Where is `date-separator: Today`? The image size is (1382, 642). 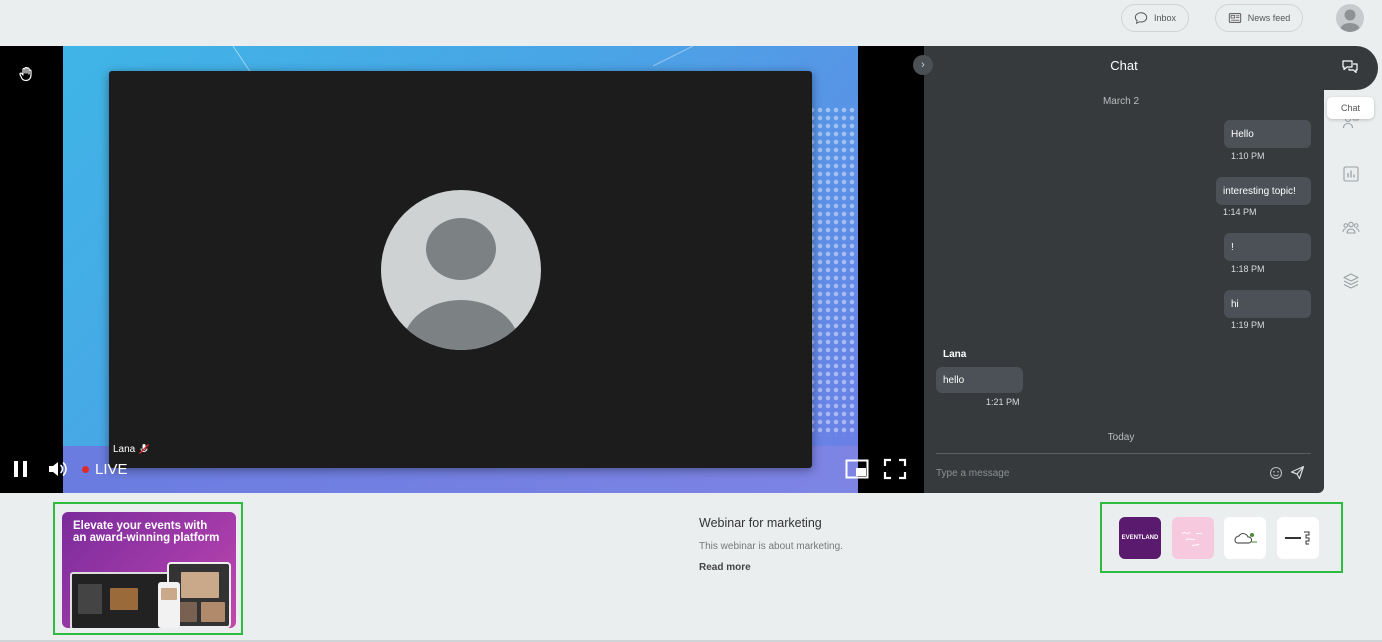
date-separator: Today is located at coordinates (1121, 437).